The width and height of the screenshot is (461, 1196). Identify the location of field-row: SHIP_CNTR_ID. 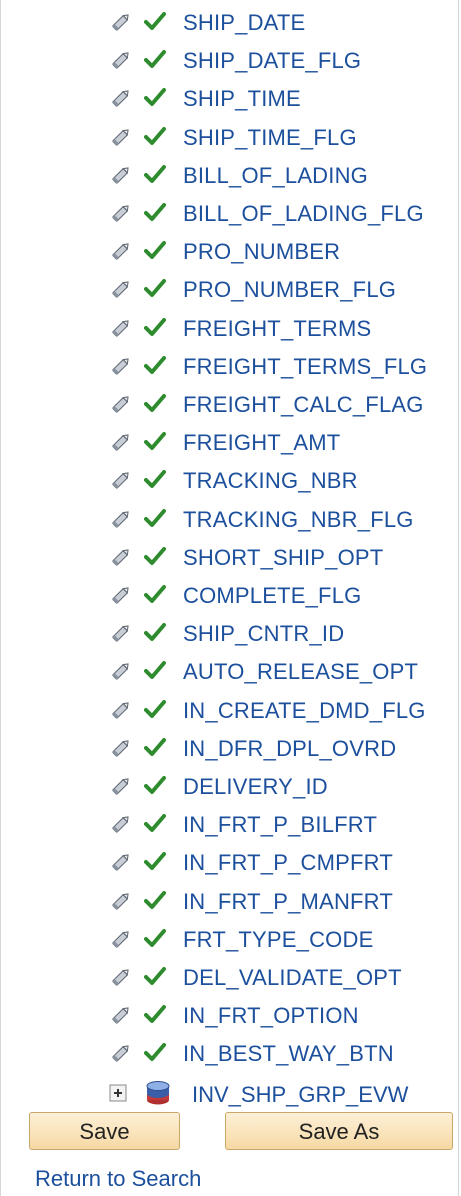
(230, 636).